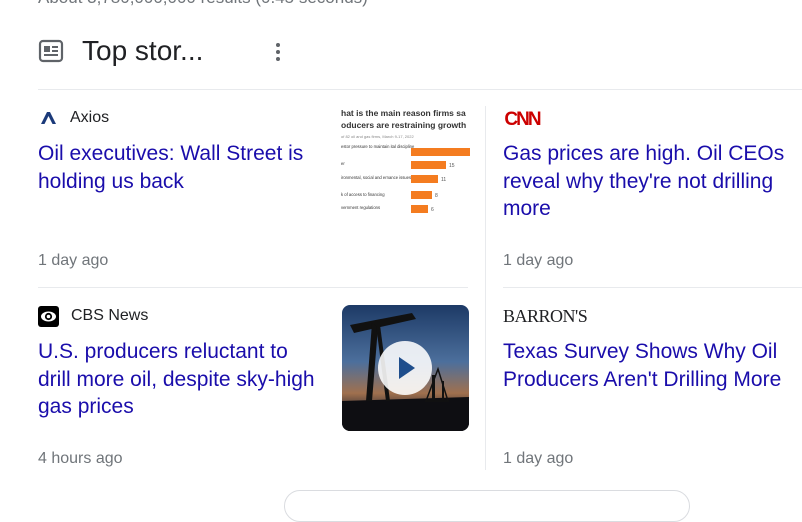 The height and width of the screenshot is (522, 802). Describe the element at coordinates (403, 113) in the screenshot. I see `chart-title-line-1: hat is the main reason firms sa` at that location.